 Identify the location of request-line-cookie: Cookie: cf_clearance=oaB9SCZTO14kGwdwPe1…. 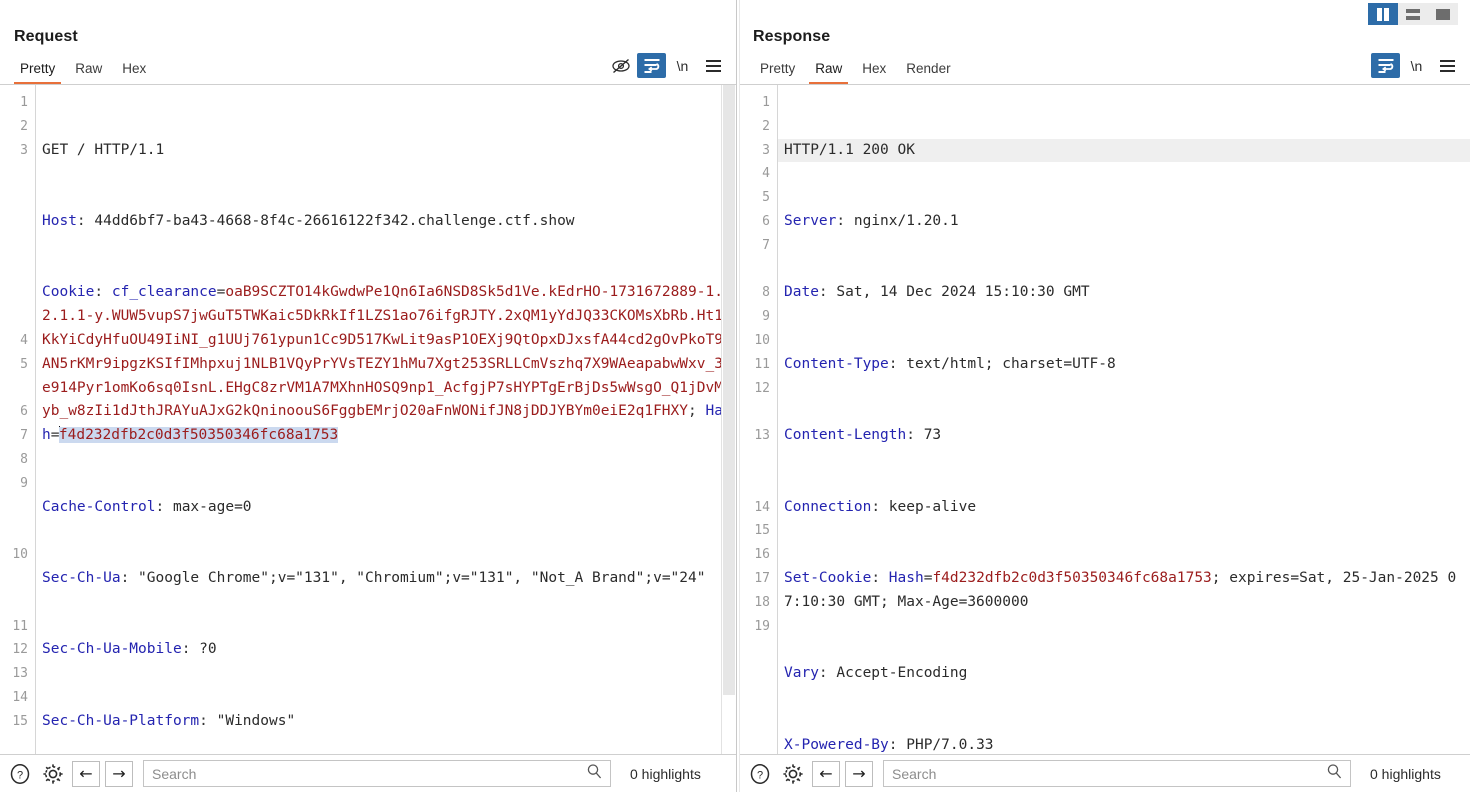
(387, 364).